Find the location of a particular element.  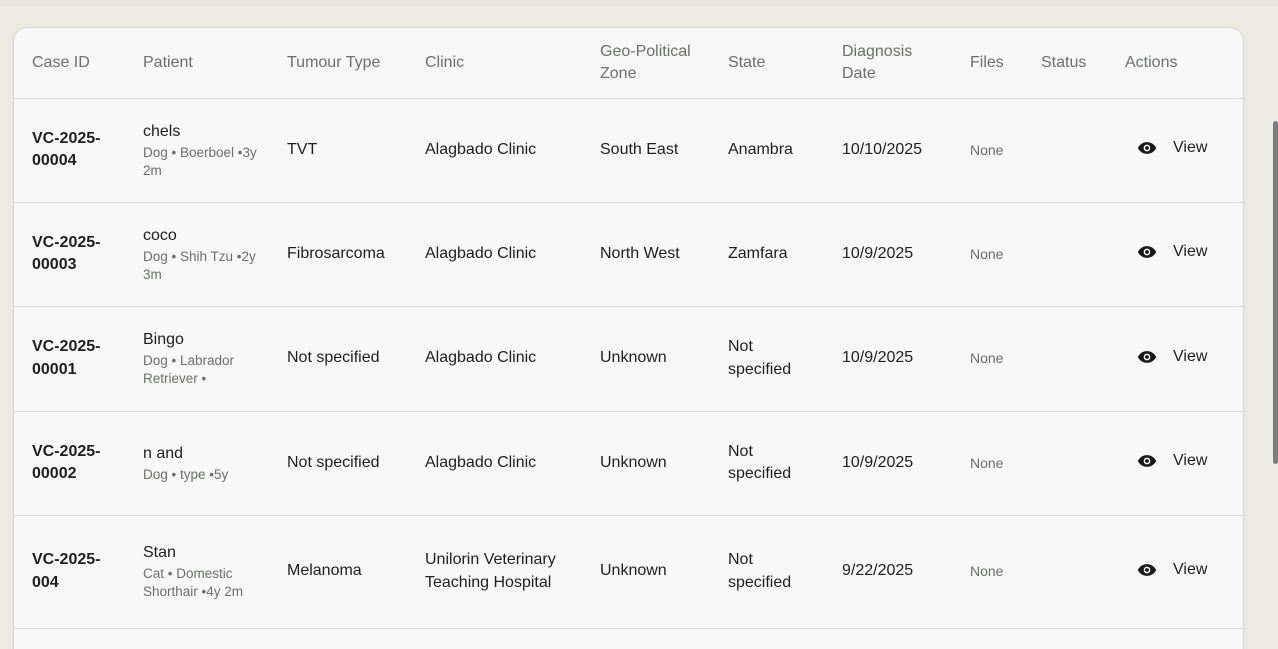

patient-meta: Dog • type •5y is located at coordinates (186, 474).